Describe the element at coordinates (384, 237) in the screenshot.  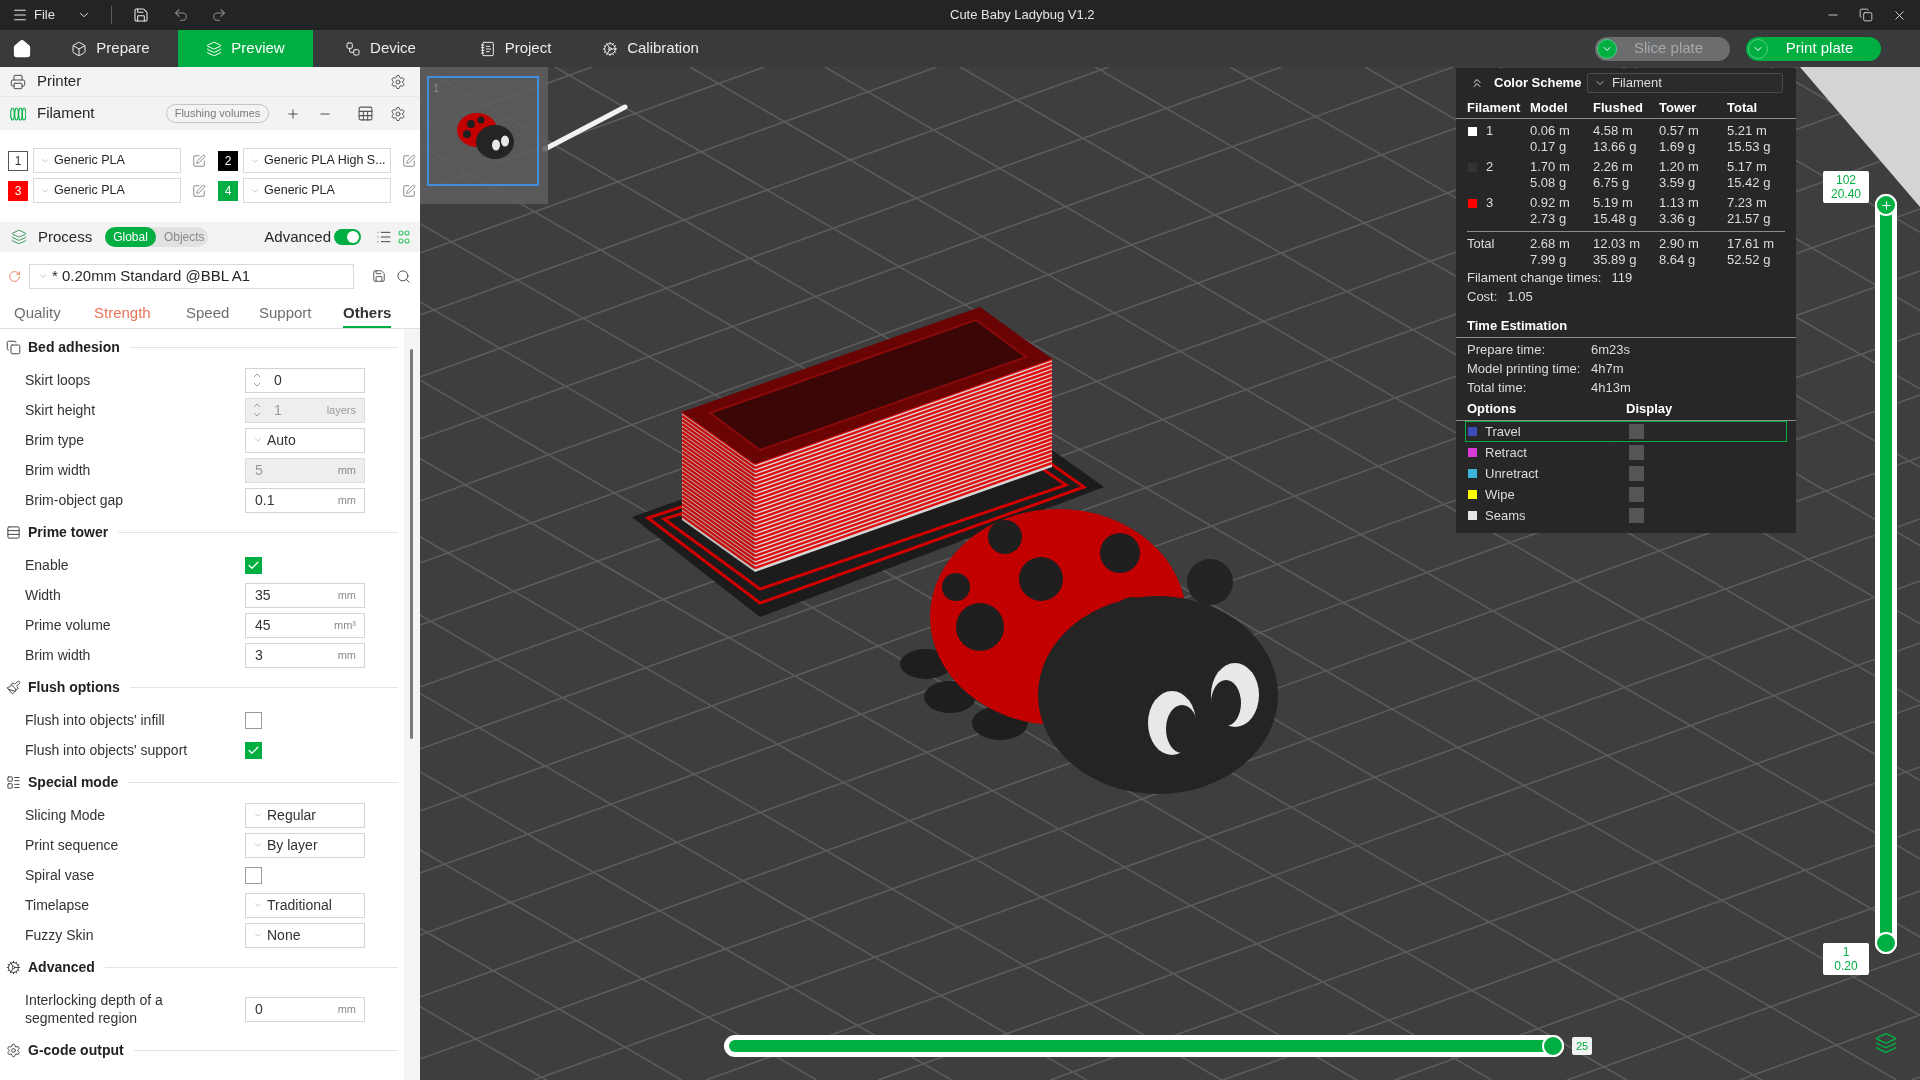
I see `list-icon` at that location.